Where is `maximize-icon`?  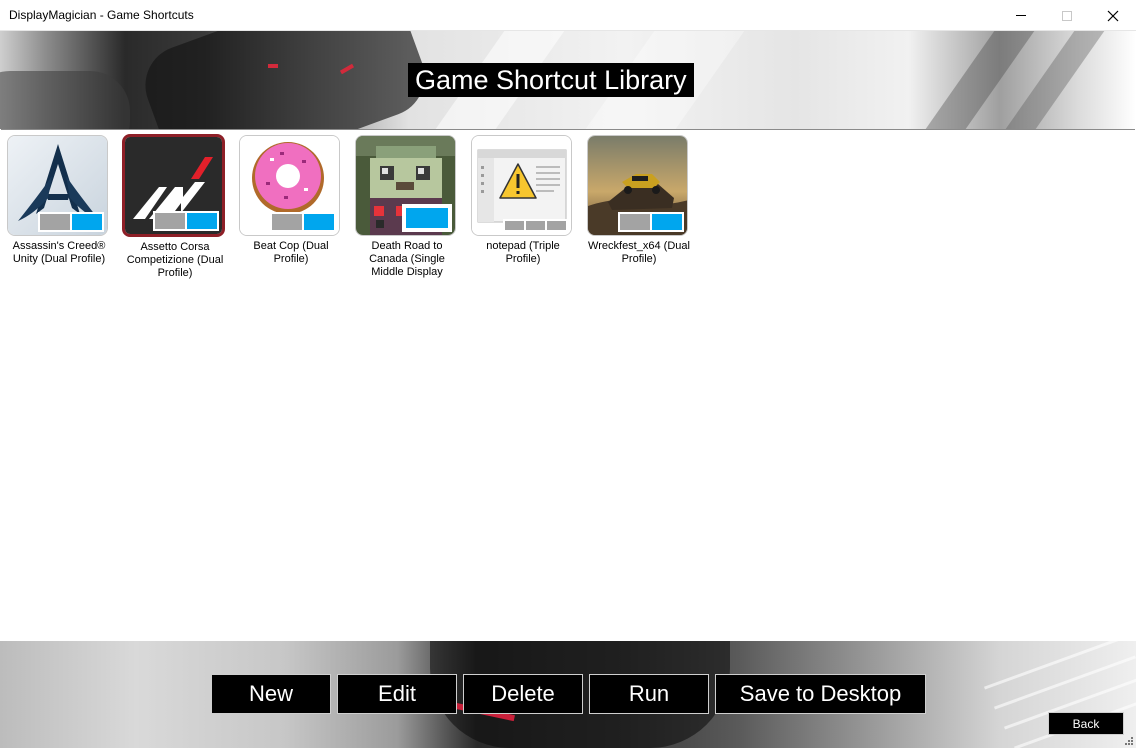
maximize-icon is located at coordinates (1067, 15).